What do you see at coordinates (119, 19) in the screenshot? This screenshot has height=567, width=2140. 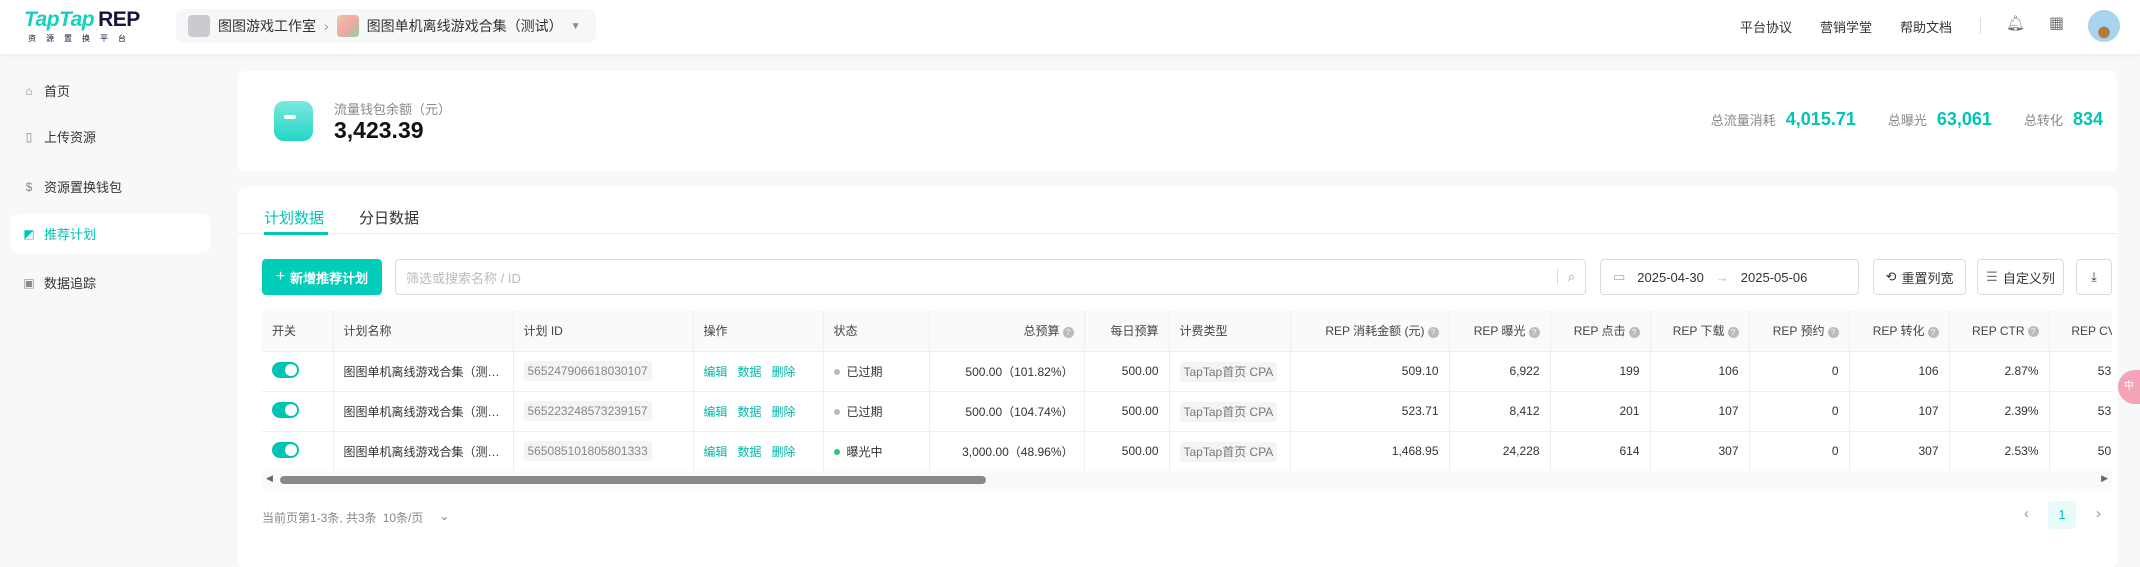 I see `logo-rep: REP` at bounding box center [119, 19].